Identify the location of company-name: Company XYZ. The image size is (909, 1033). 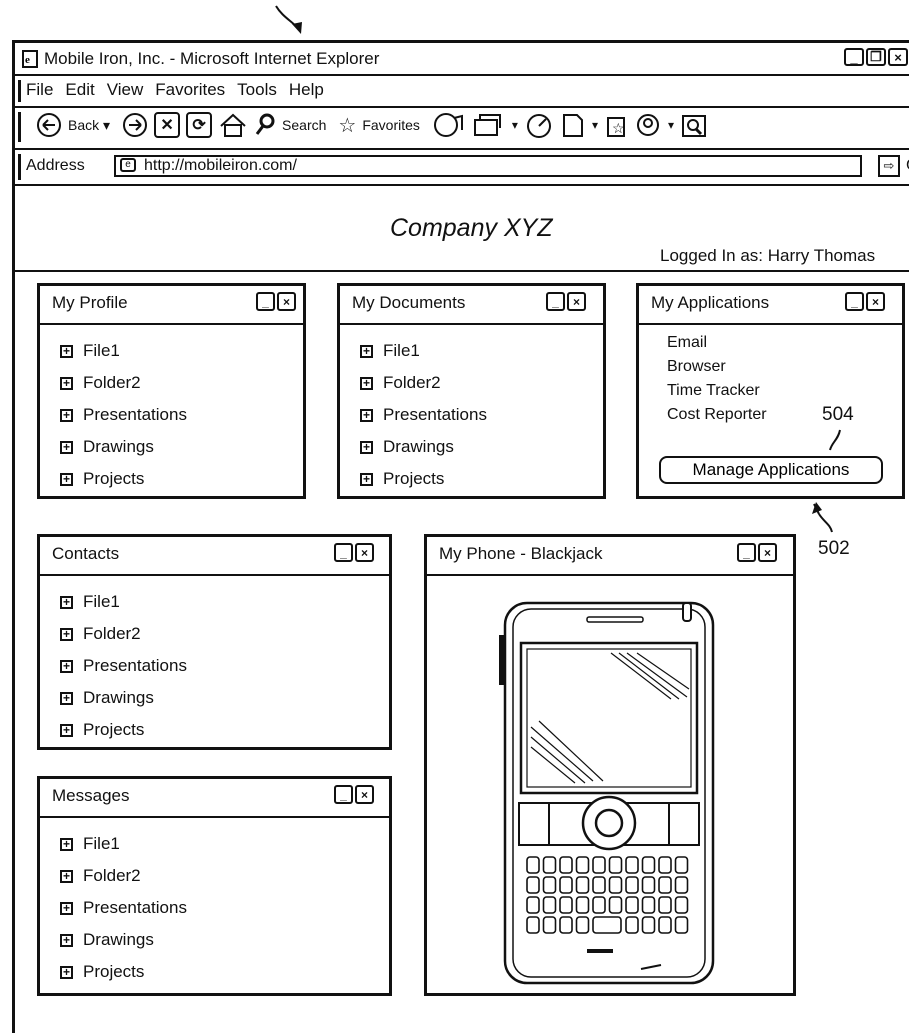
(471, 228).